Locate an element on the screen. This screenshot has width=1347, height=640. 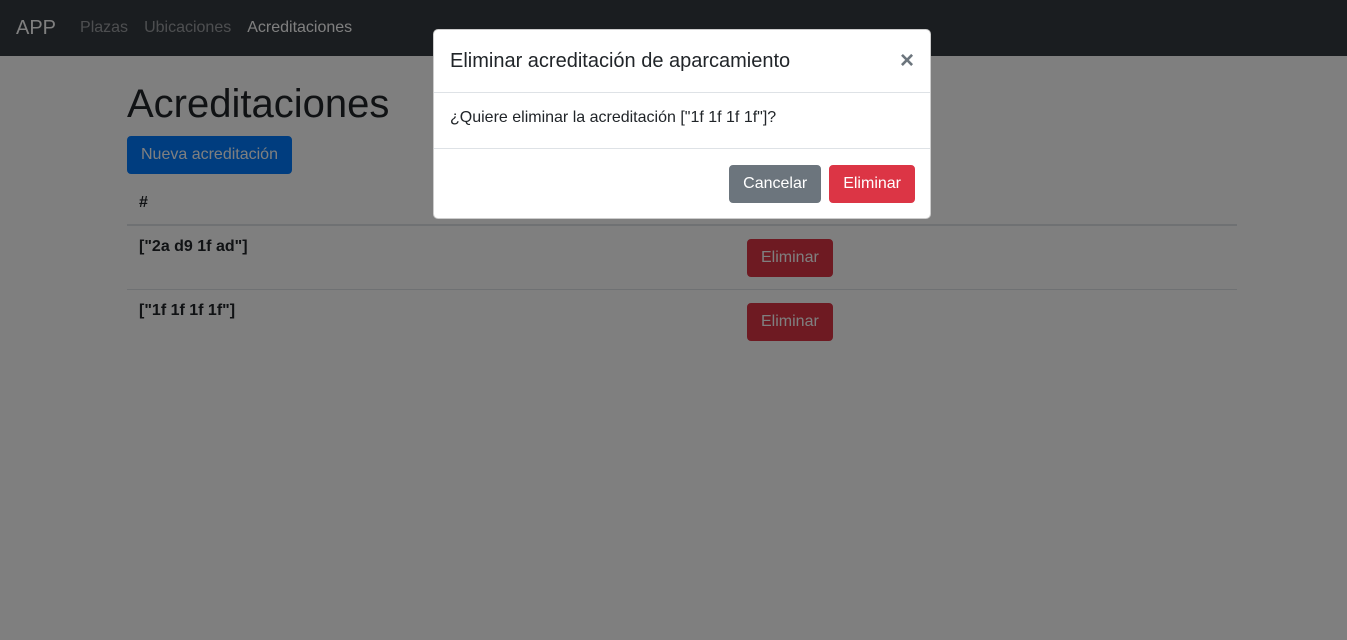
modal-header: Eliminar acreditación de aparcamiento × is located at coordinates (682, 61).